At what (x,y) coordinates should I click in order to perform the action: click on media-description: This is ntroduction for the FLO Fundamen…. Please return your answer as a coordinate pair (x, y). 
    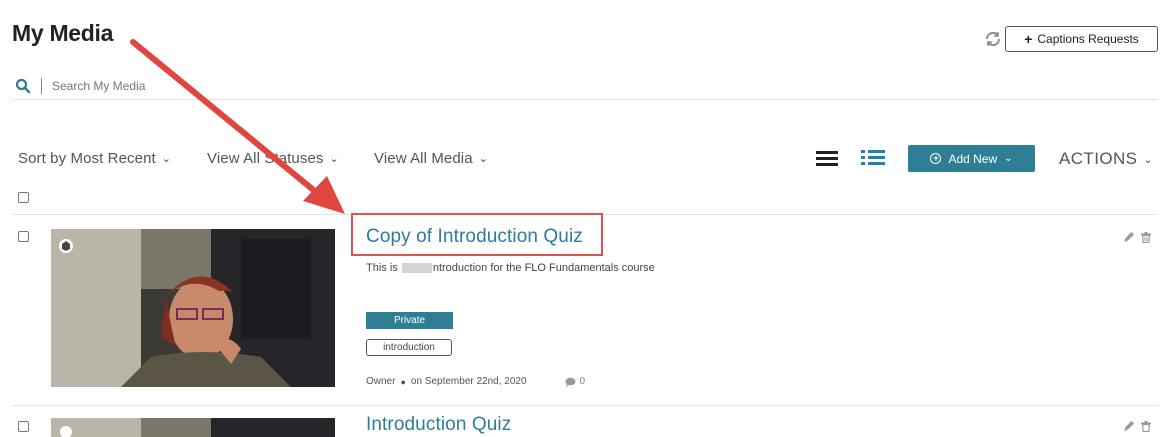
    Looking at the image, I should click on (510, 268).